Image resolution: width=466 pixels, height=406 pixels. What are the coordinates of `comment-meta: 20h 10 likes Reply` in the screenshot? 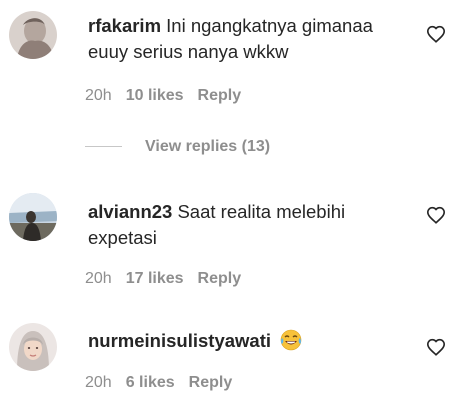 It's located at (163, 96).